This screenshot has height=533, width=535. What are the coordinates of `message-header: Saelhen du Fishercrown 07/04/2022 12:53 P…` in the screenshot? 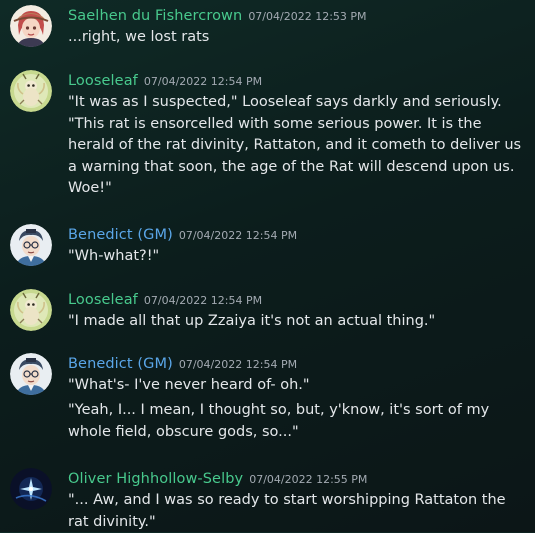 It's located at (217, 14).